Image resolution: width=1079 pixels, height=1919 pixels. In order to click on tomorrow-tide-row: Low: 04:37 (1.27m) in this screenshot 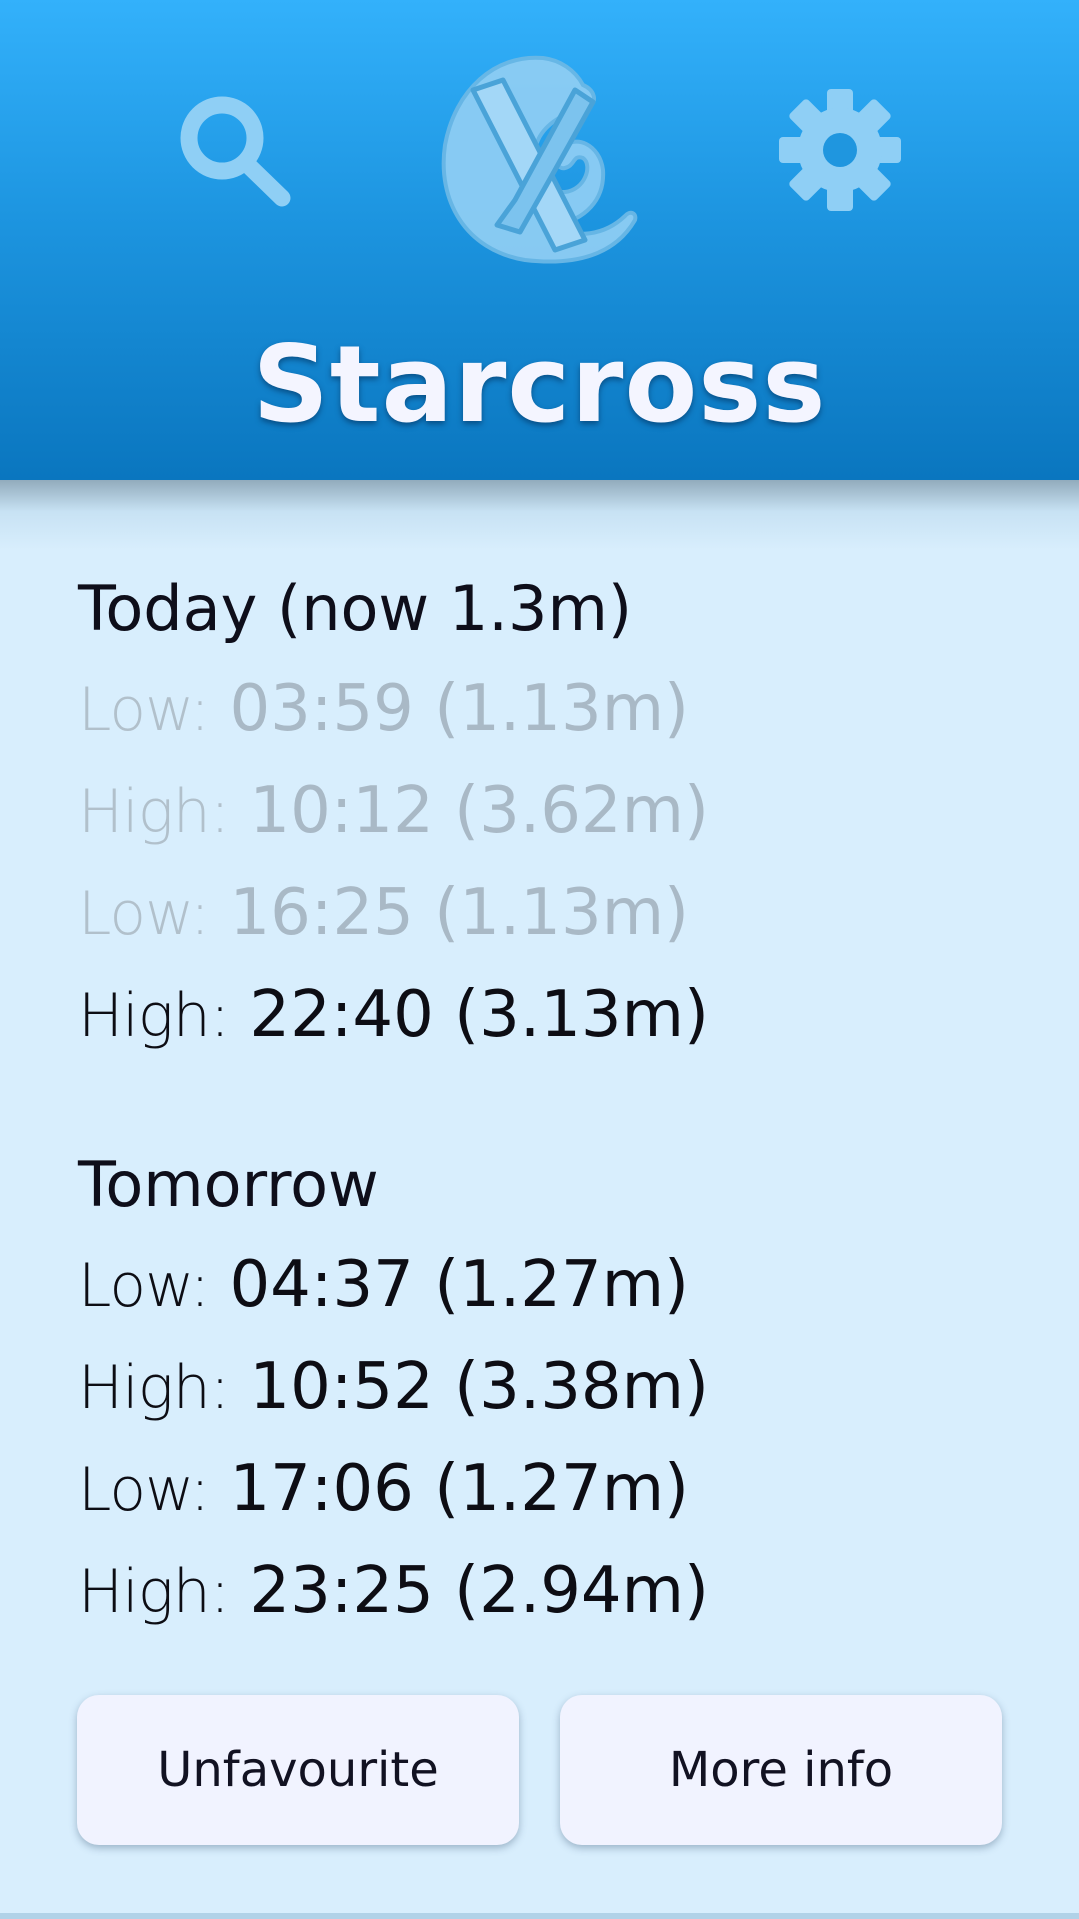, I will do `click(558, 1285)`.